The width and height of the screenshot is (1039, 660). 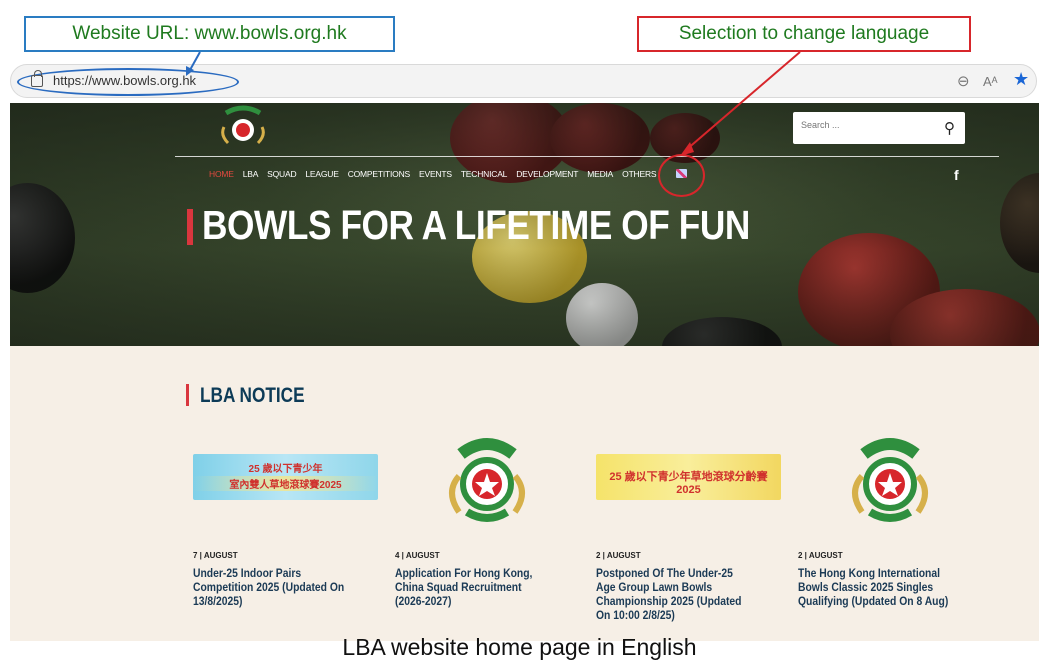 What do you see at coordinates (639, 174) in the screenshot?
I see `nav-item-others: OTHERS` at bounding box center [639, 174].